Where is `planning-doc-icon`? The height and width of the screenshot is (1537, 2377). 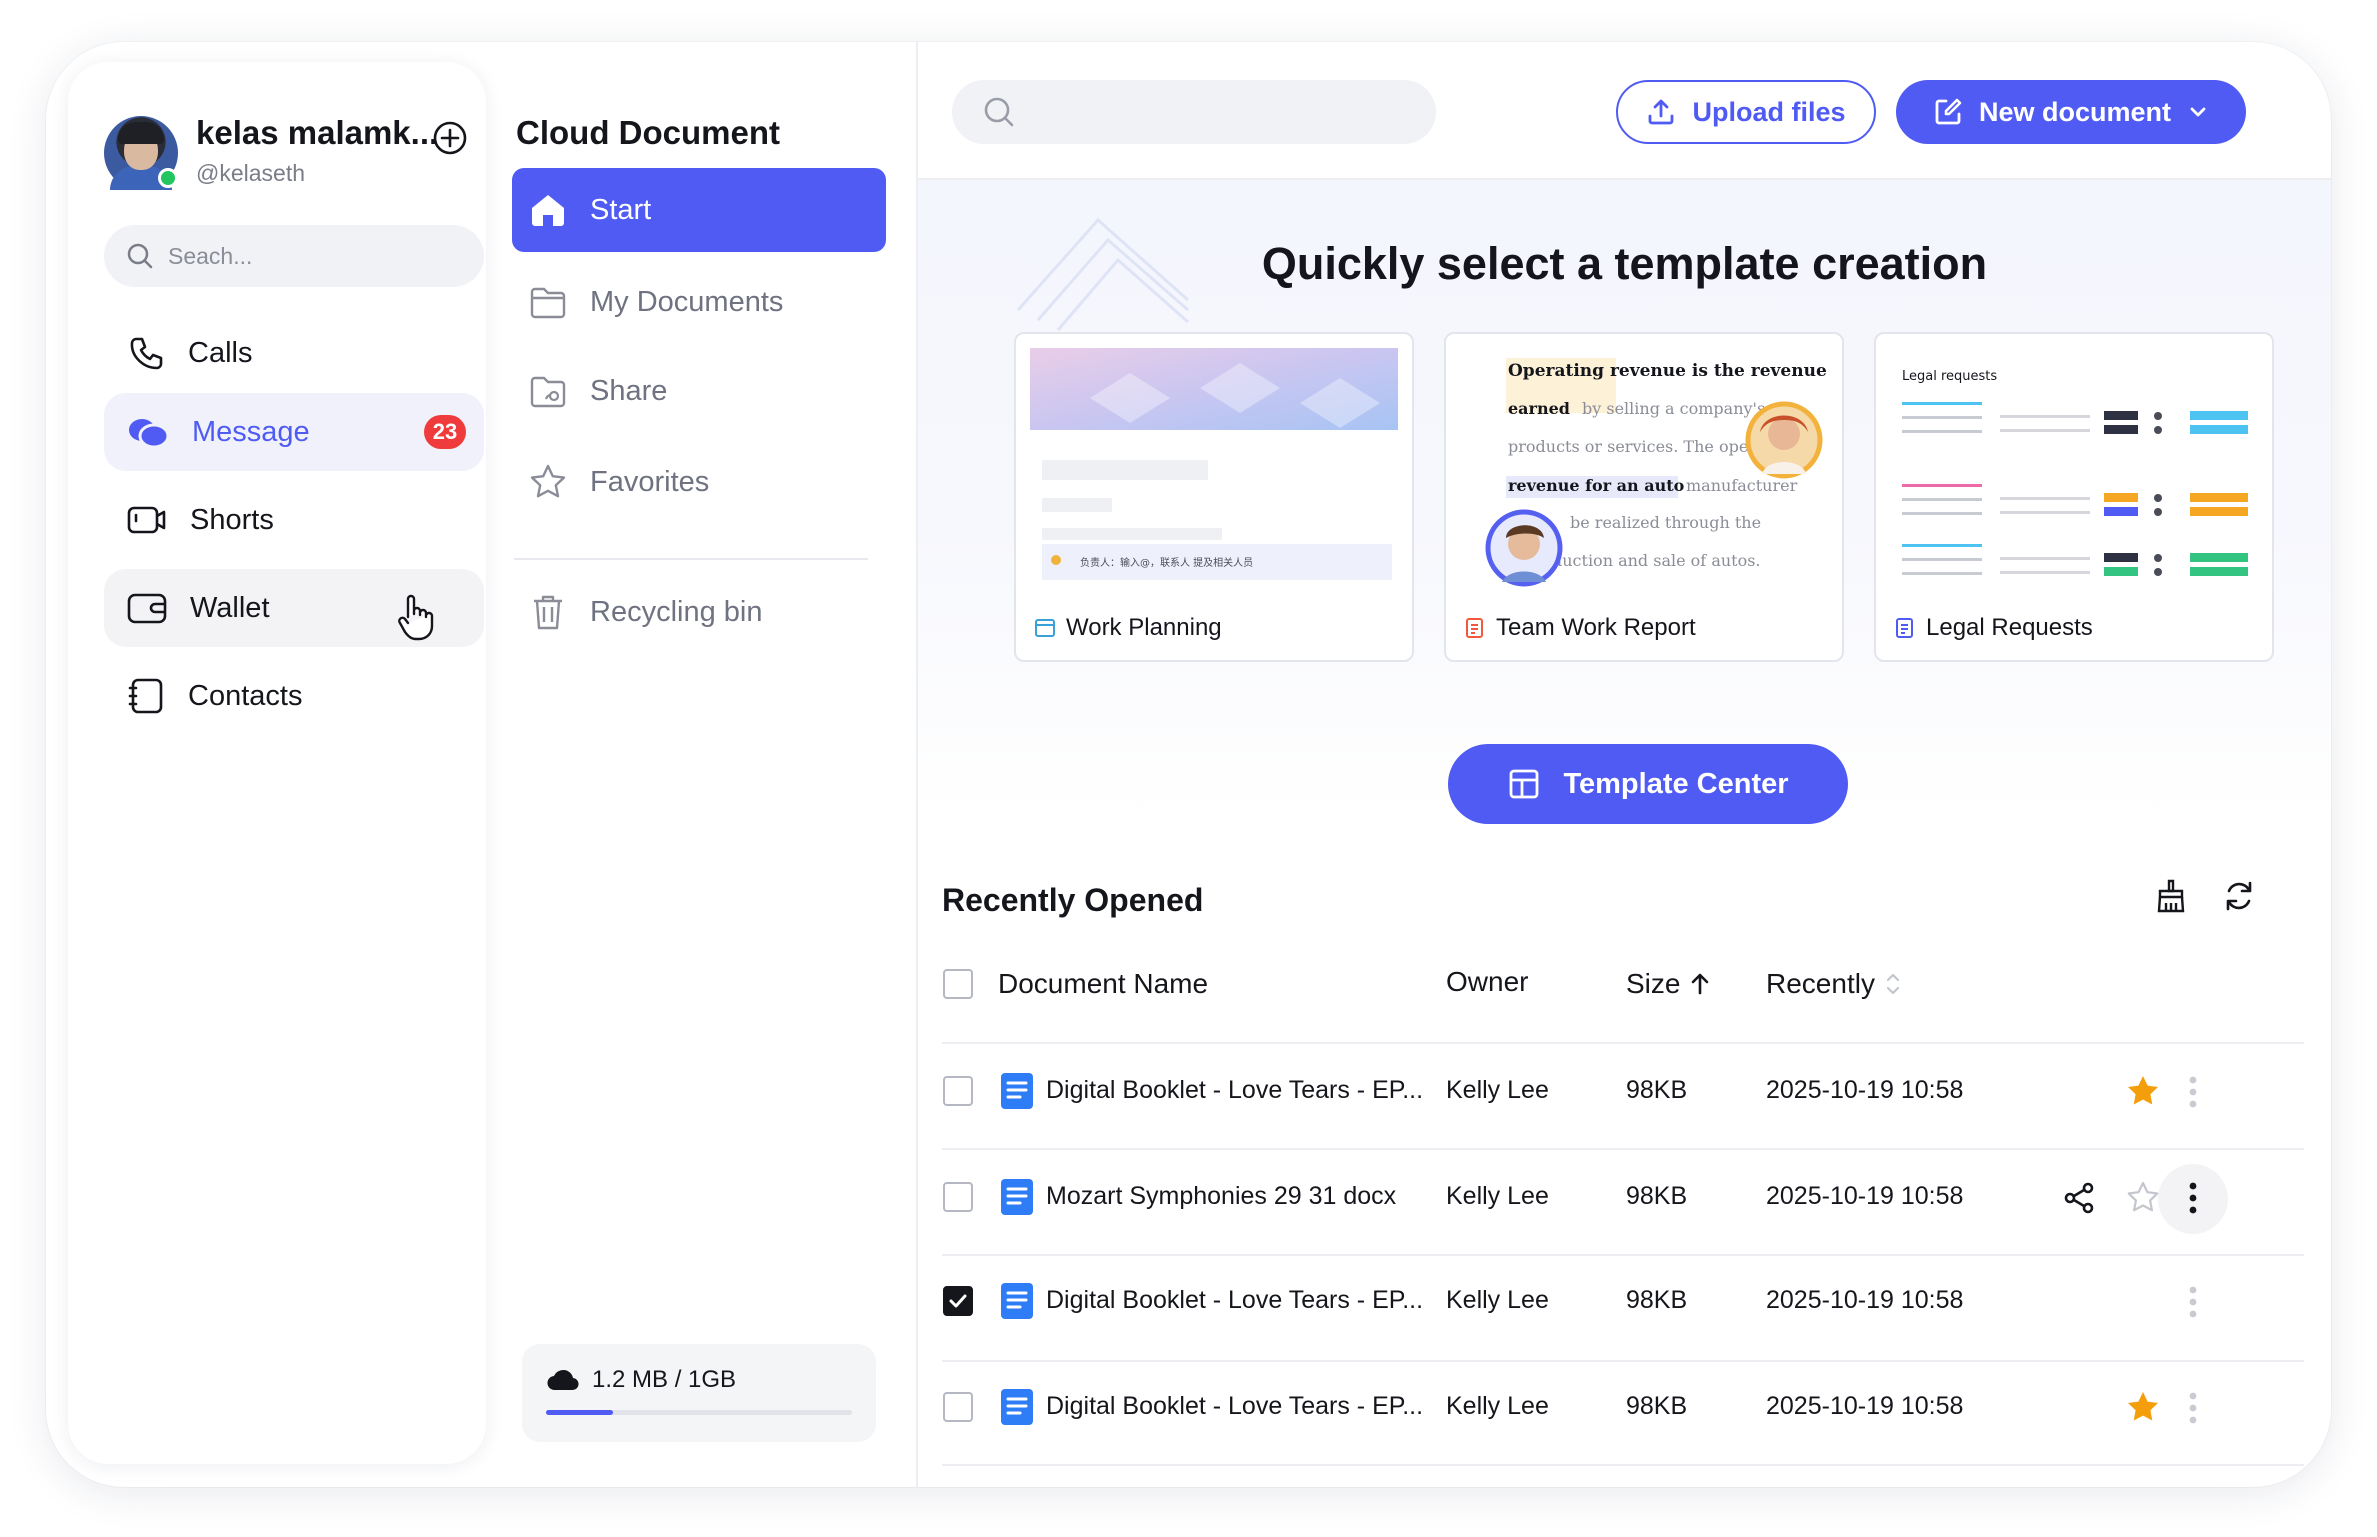 planning-doc-icon is located at coordinates (1045, 628).